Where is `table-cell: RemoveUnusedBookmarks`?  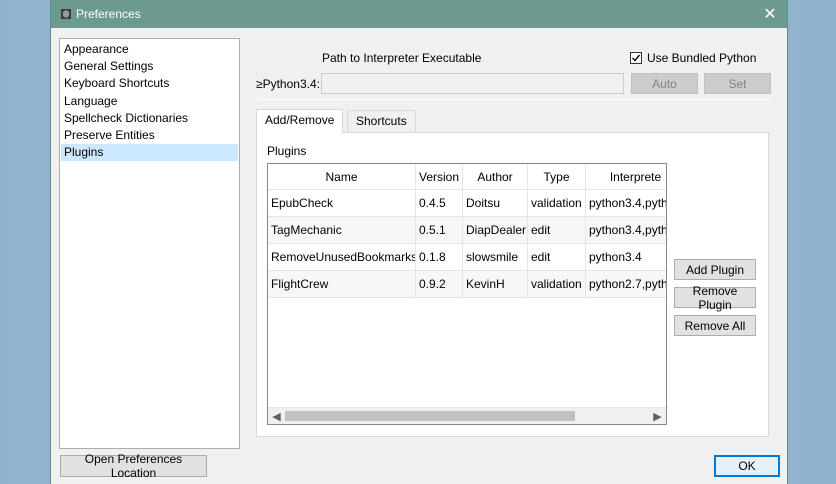
table-cell: RemoveUnusedBookmarks is located at coordinates (342, 257).